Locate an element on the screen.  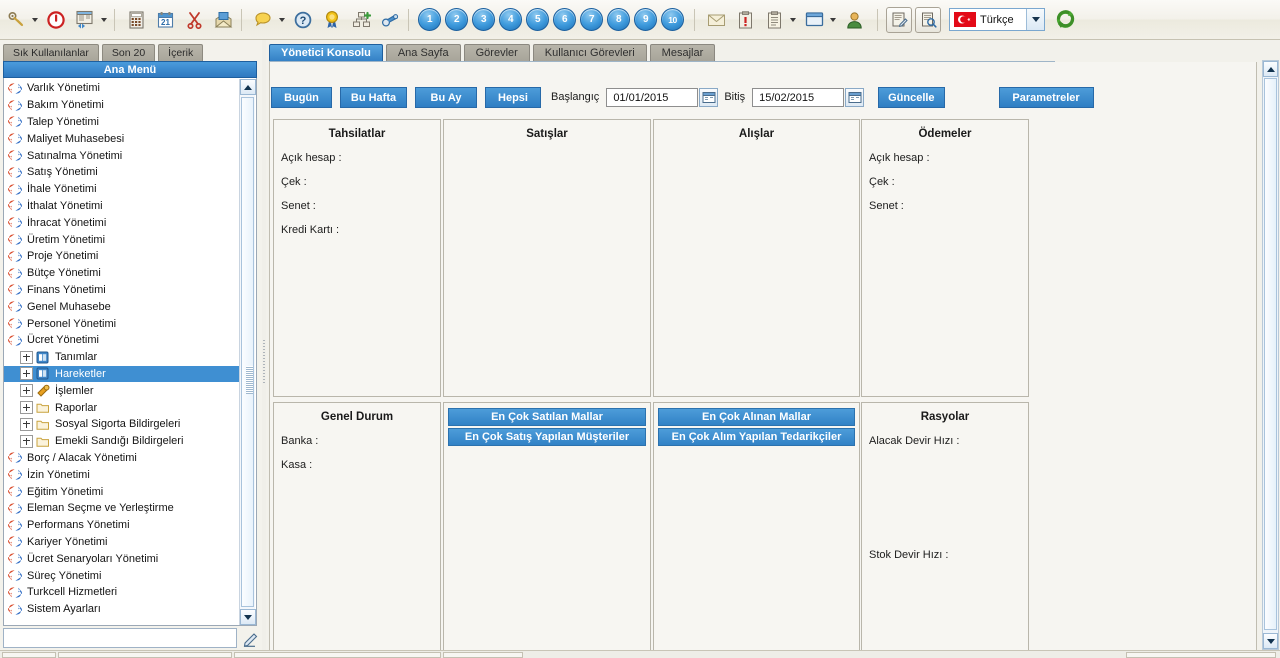
sidebar-item-personel-yonetimi: Personel Yönetimi is located at coordinates (122, 323).